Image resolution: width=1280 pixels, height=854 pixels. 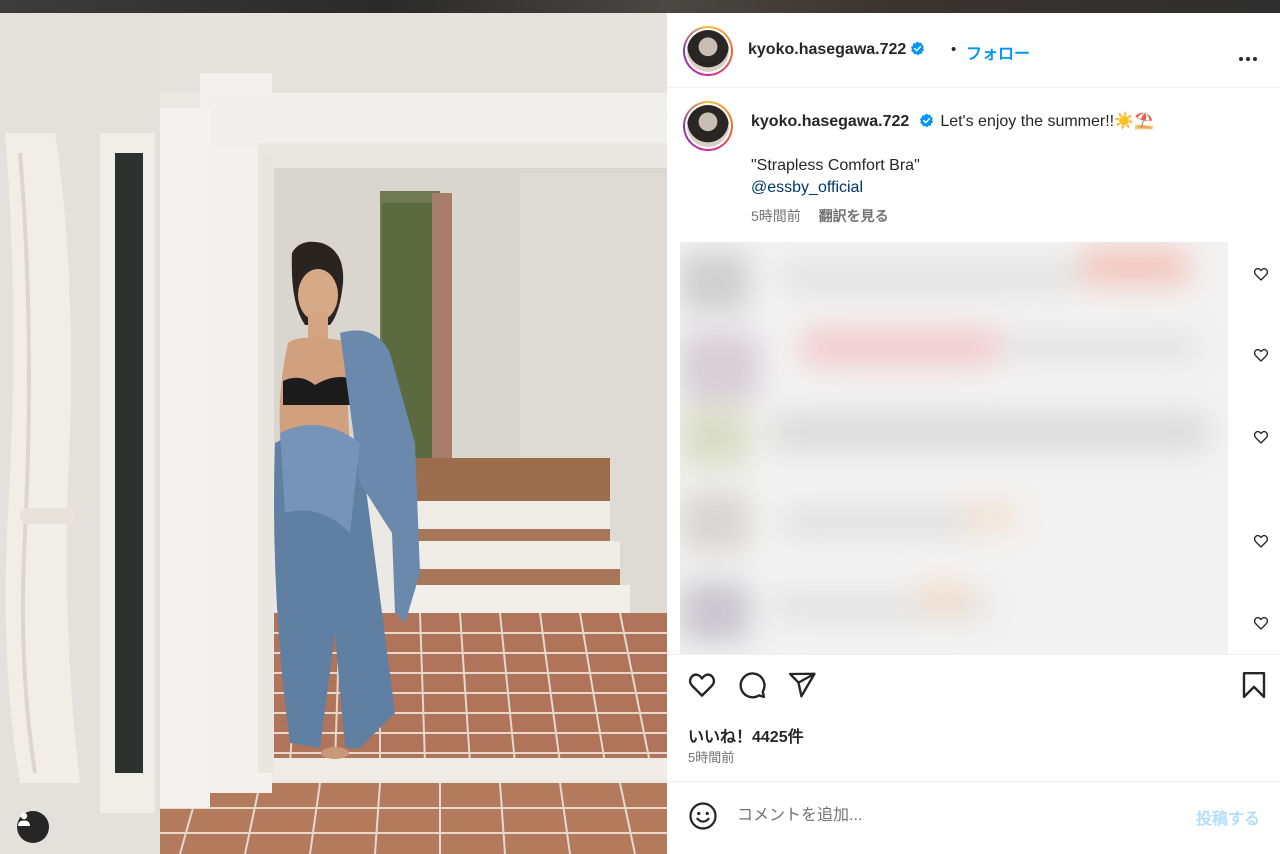 I want to click on adjacent-posts-strip, so click(x=640, y=6).